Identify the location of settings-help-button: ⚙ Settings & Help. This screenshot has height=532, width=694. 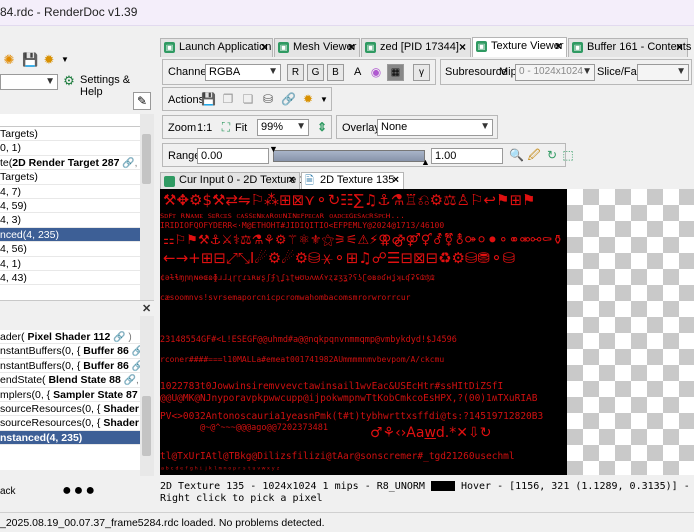
(107, 86).